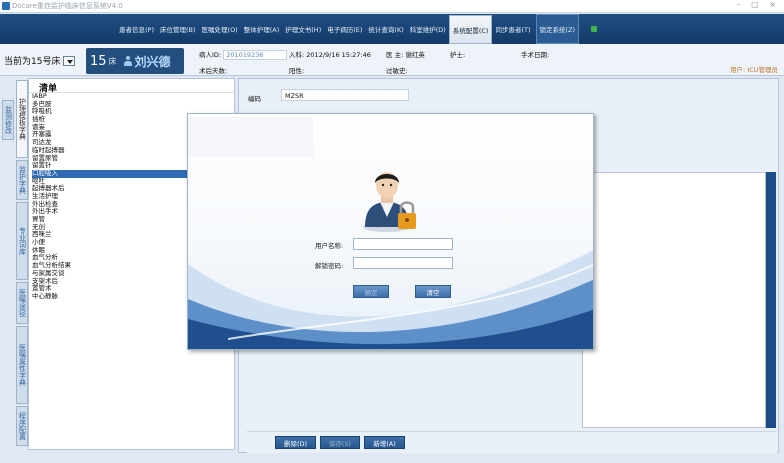  I want to click on allergy-label: 过敏史:, so click(397, 71).